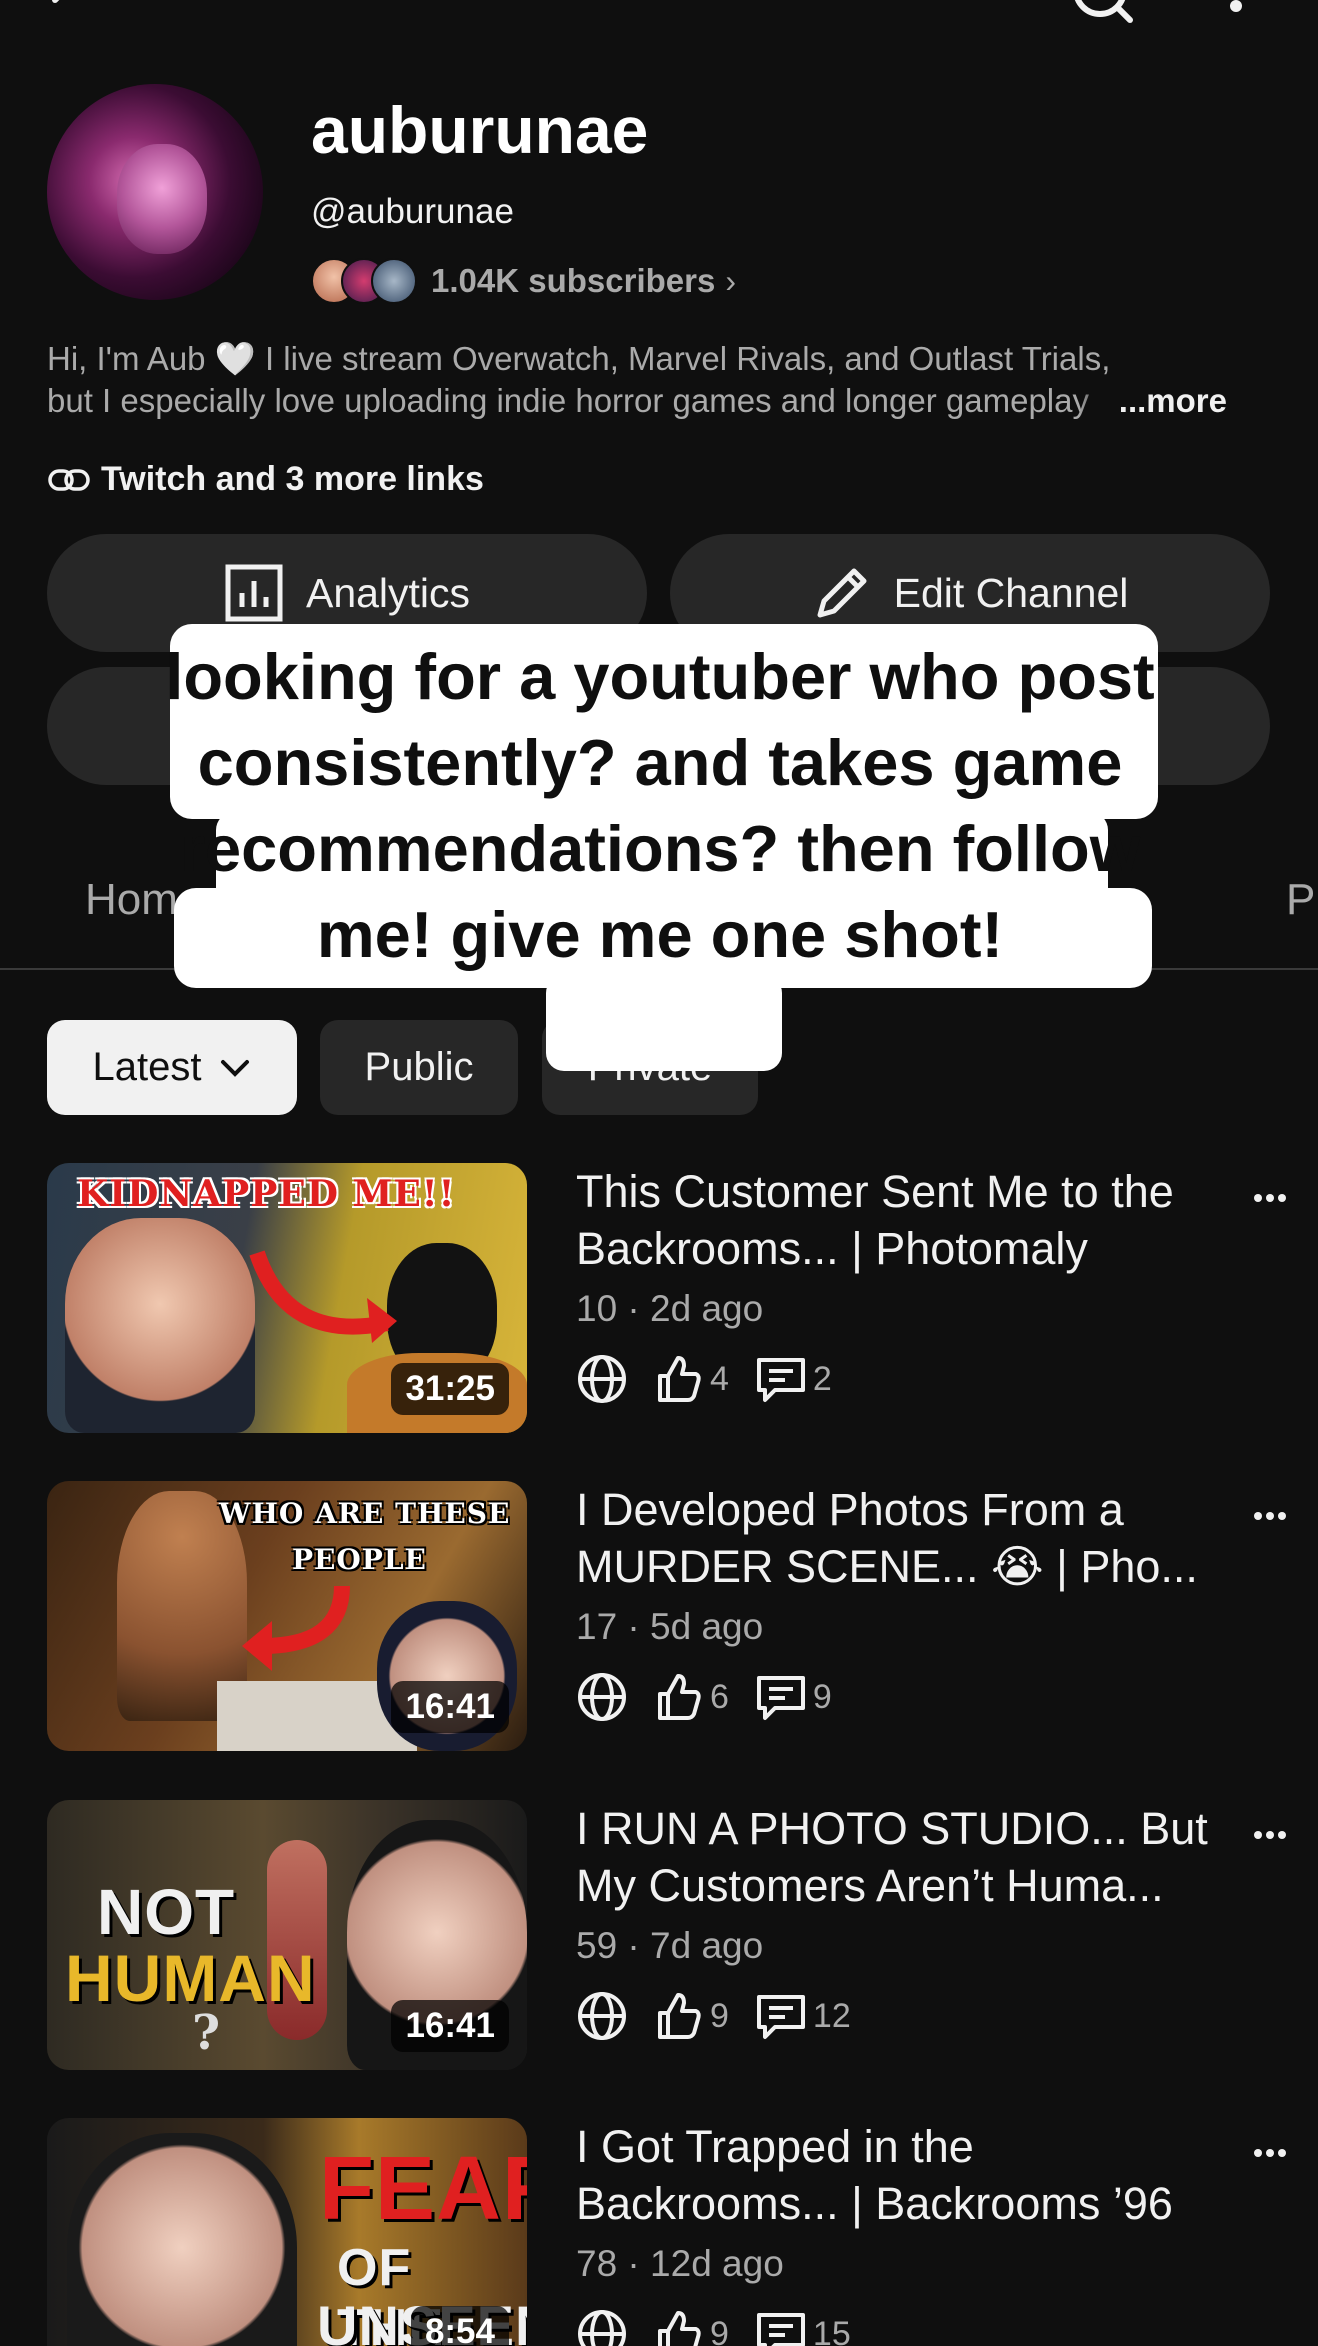 The width and height of the screenshot is (1318, 2346). Describe the element at coordinates (1152, 401) in the screenshot. I see `more-link: ...more` at that location.